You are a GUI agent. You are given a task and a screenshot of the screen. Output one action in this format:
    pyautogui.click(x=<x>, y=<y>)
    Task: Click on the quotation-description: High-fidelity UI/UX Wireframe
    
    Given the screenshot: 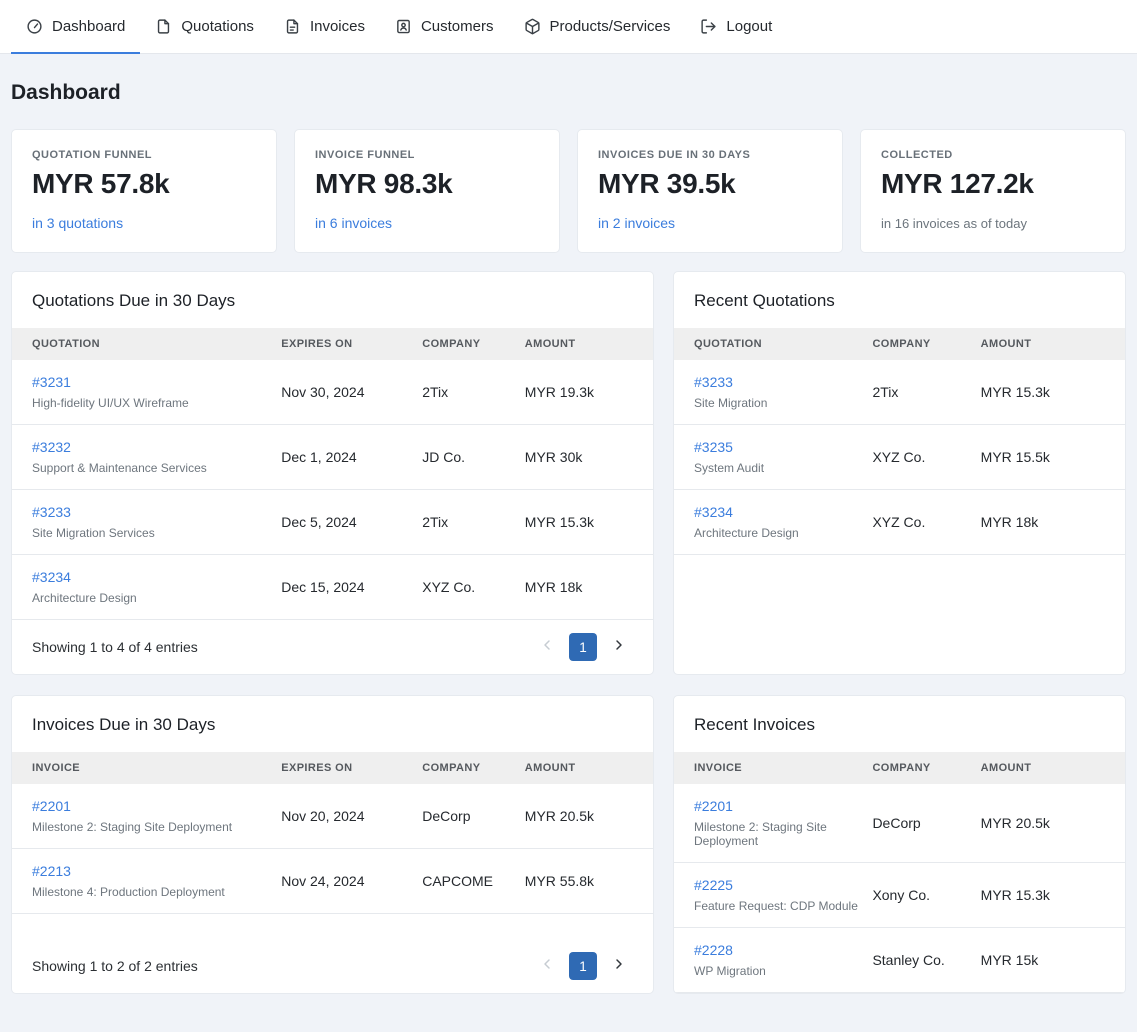 What is the action you would take?
    pyautogui.click(x=110, y=403)
    